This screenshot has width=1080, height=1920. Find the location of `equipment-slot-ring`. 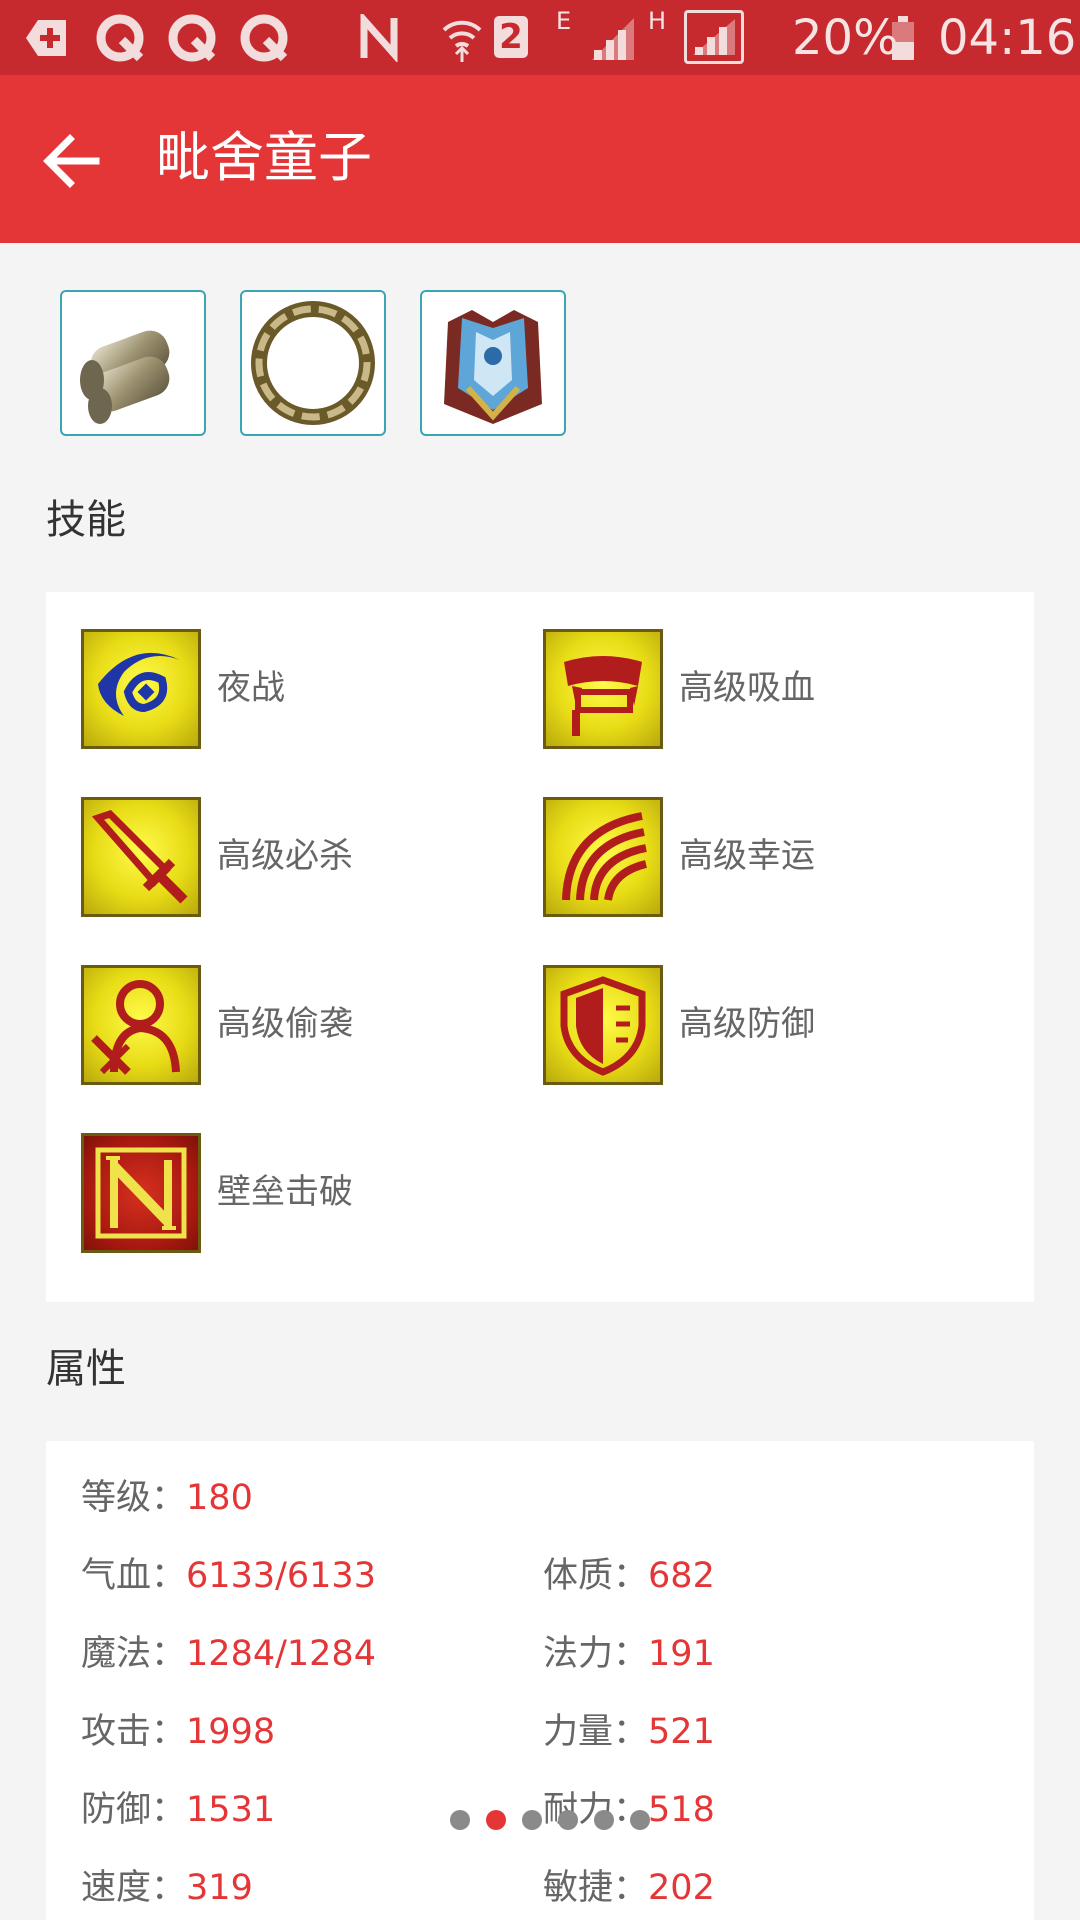

equipment-slot-ring is located at coordinates (313, 363).